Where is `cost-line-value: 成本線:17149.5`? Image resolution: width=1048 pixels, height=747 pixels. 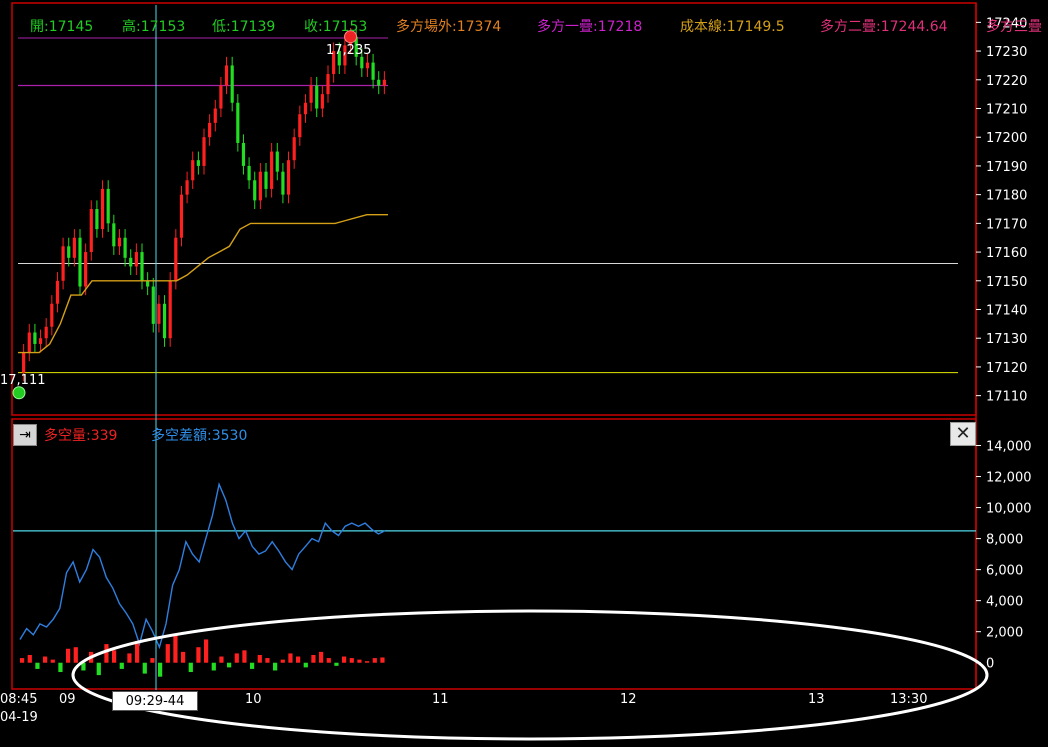 cost-line-value: 成本線:17149.5 is located at coordinates (732, 27).